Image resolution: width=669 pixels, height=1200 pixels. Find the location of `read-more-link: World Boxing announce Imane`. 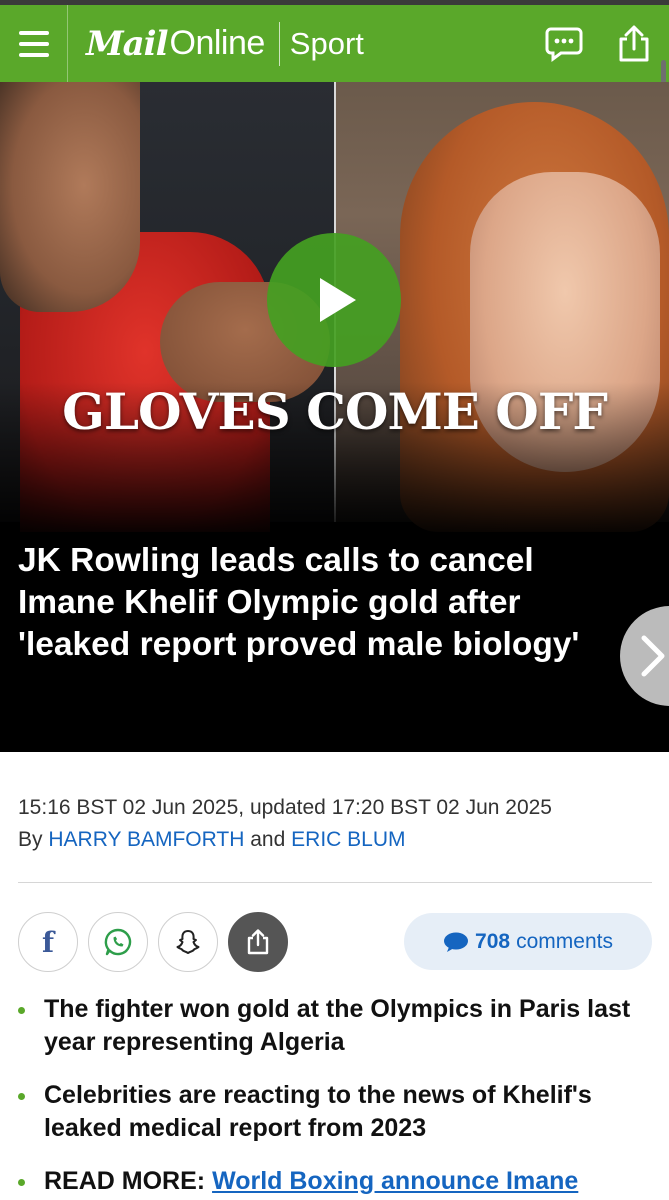

read-more-link: World Boxing announce Imane is located at coordinates (395, 1181).